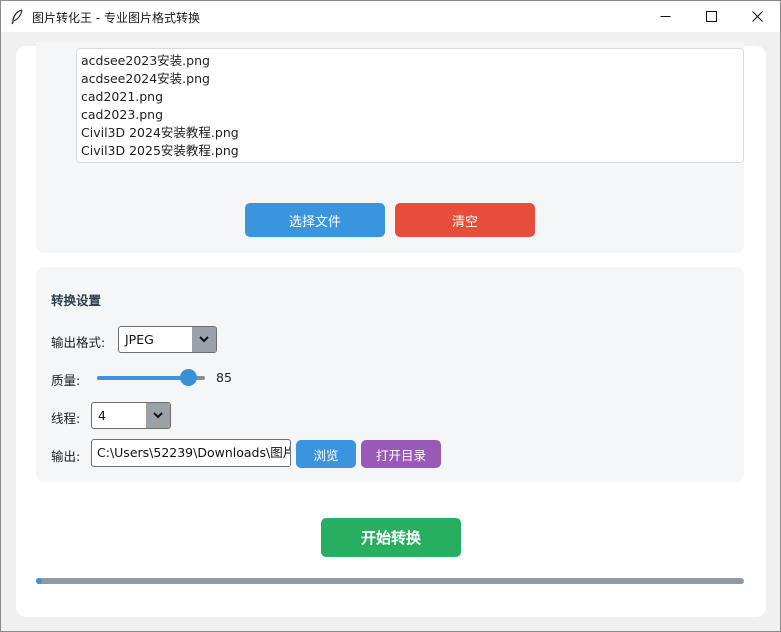 The width and height of the screenshot is (781, 632). I want to click on minimize-icon, so click(665, 16).